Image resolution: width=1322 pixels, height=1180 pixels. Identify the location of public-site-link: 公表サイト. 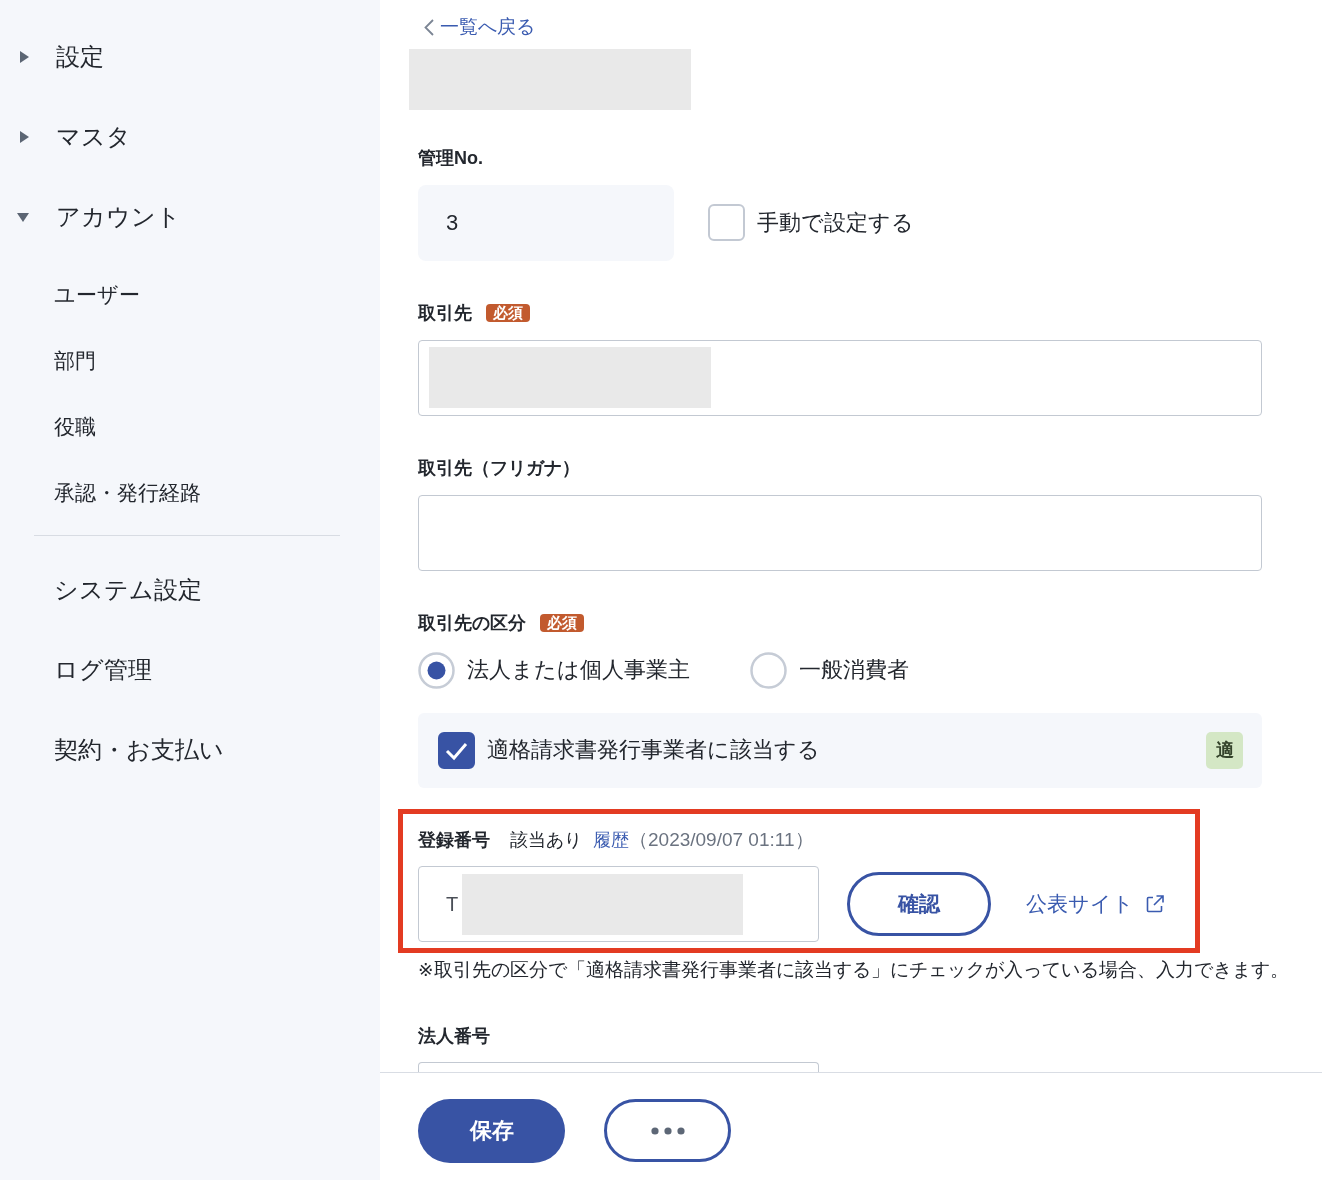
(1095, 903).